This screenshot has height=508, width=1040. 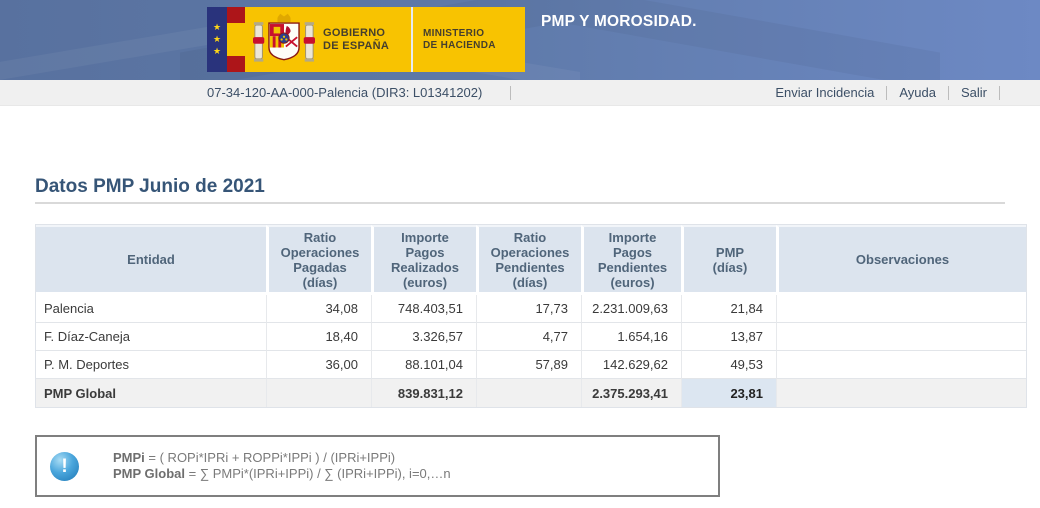 What do you see at coordinates (528, 260) in the screenshot?
I see `column-header-ratio-pendientes: Ratio Operaciones Pendientes (días)` at bounding box center [528, 260].